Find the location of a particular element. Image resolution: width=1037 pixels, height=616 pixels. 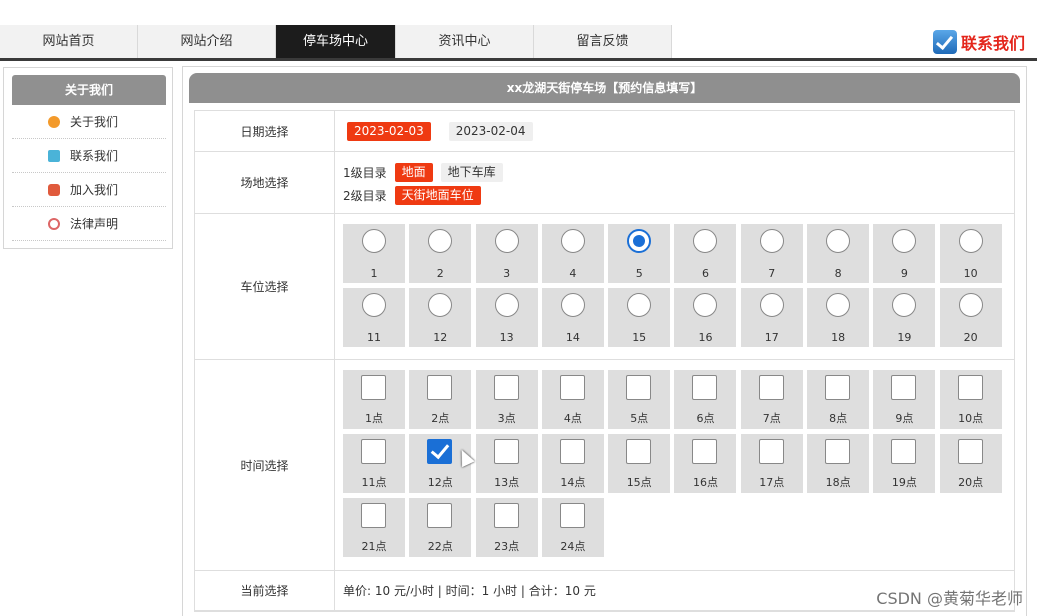

date-option: 2023-02-04 is located at coordinates (490, 131).